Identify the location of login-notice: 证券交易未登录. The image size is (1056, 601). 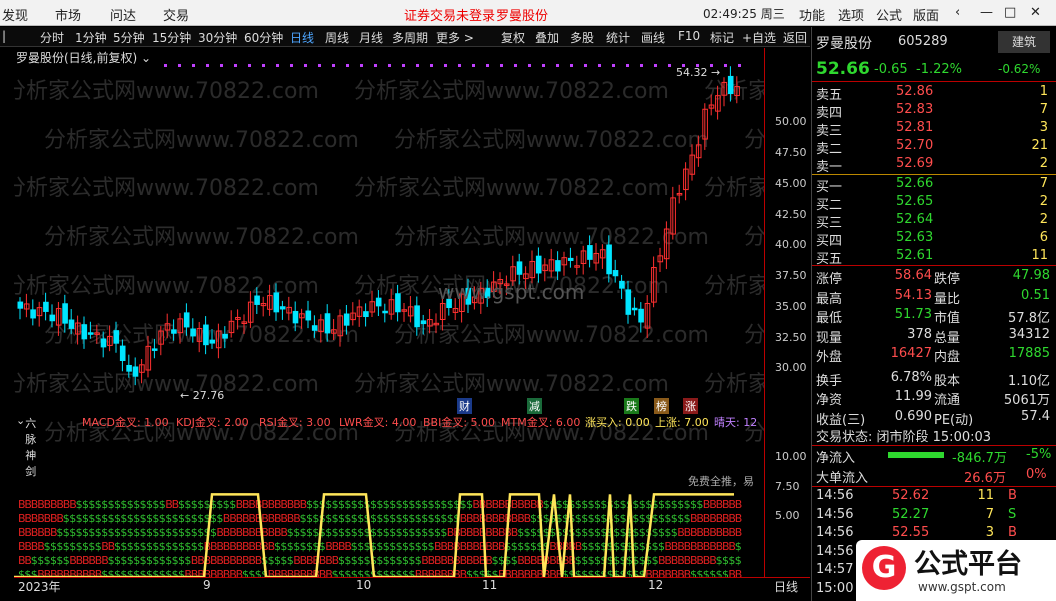
(449, 14).